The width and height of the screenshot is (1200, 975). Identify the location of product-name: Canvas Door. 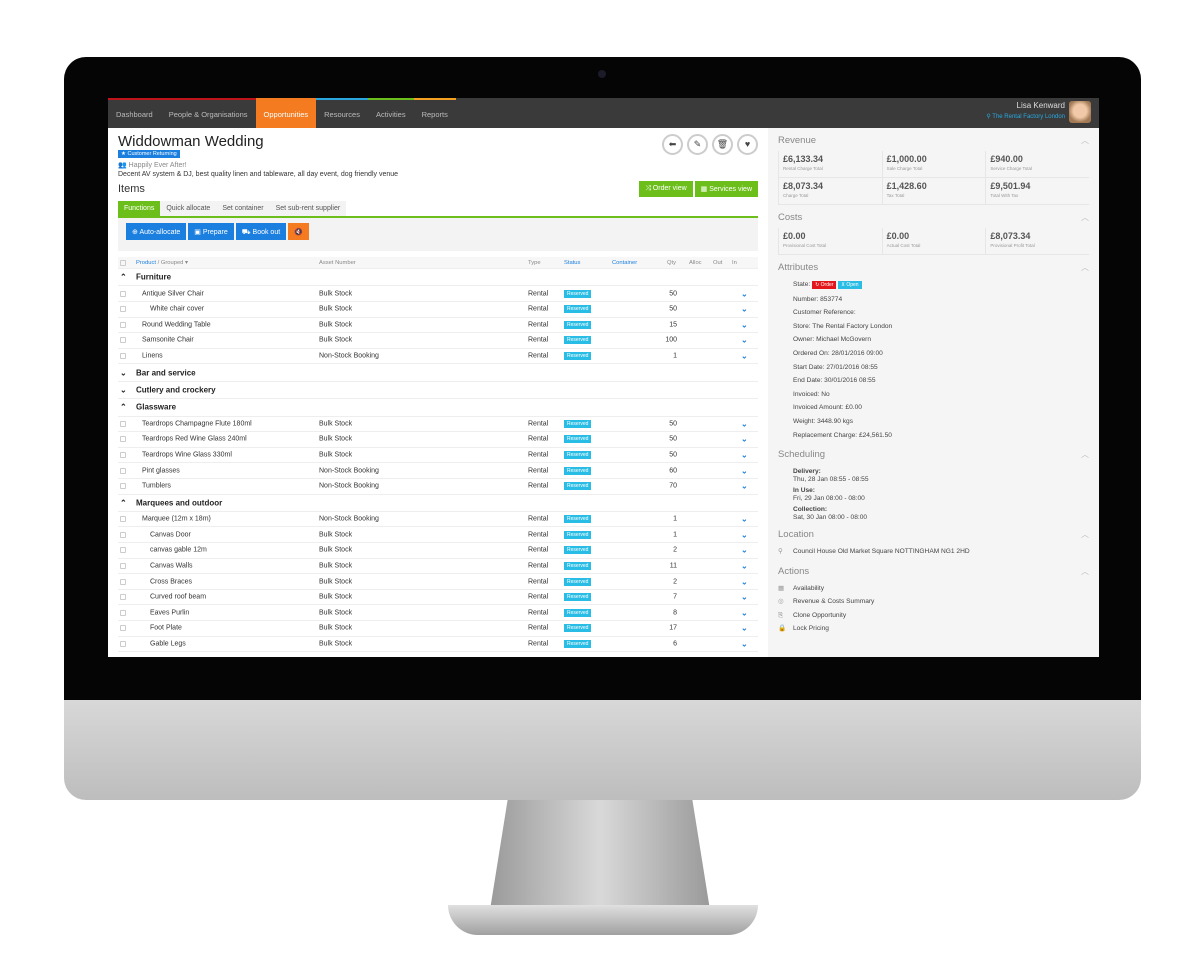
(170, 534).